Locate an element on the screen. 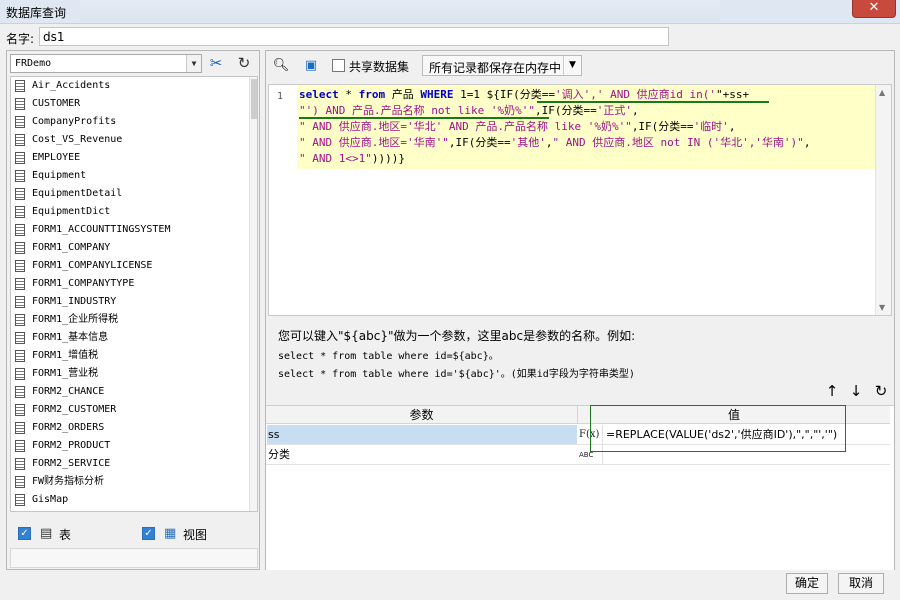  sql-line-5: " AND 1<>1"))))} is located at coordinates (352, 158).